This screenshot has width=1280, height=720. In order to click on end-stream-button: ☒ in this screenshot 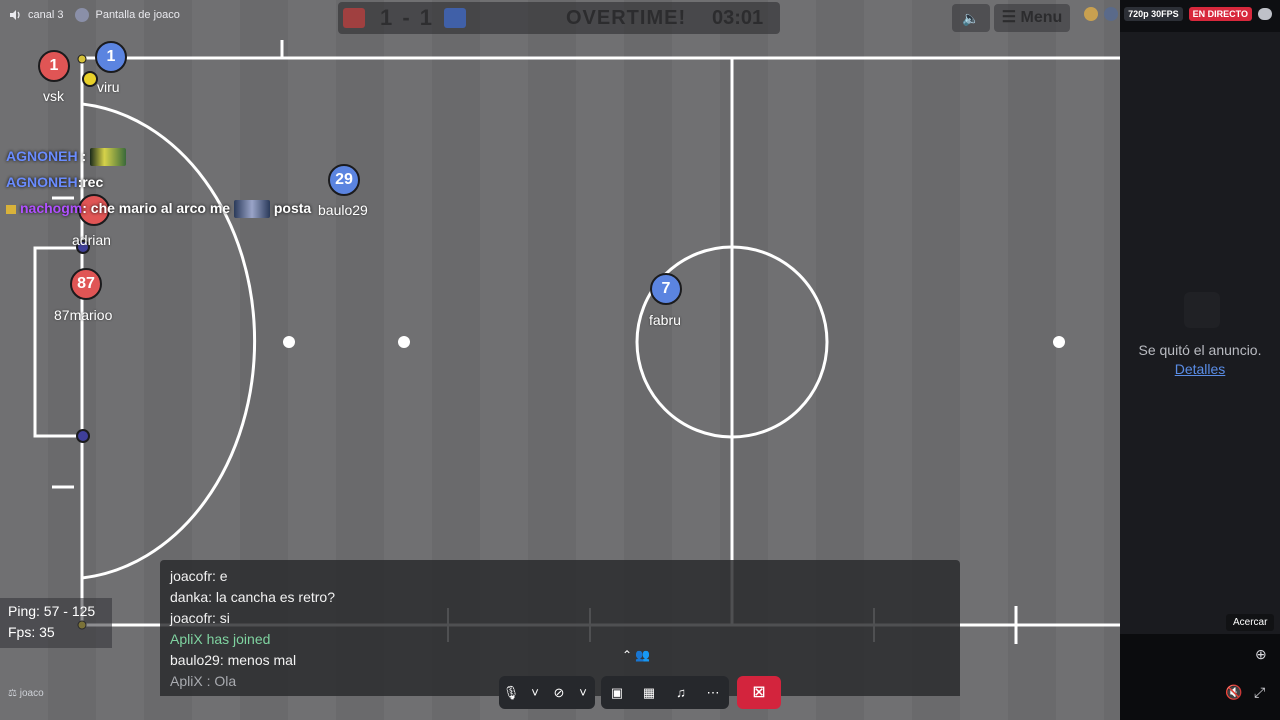, I will do `click(759, 692)`.